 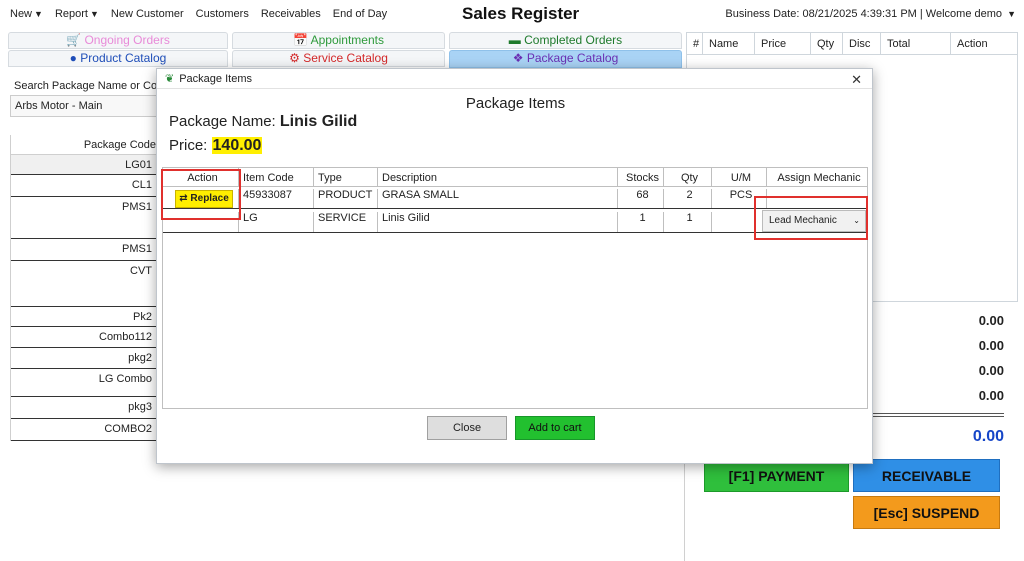 I want to click on product-hunt-icon: ●, so click(x=73, y=58).